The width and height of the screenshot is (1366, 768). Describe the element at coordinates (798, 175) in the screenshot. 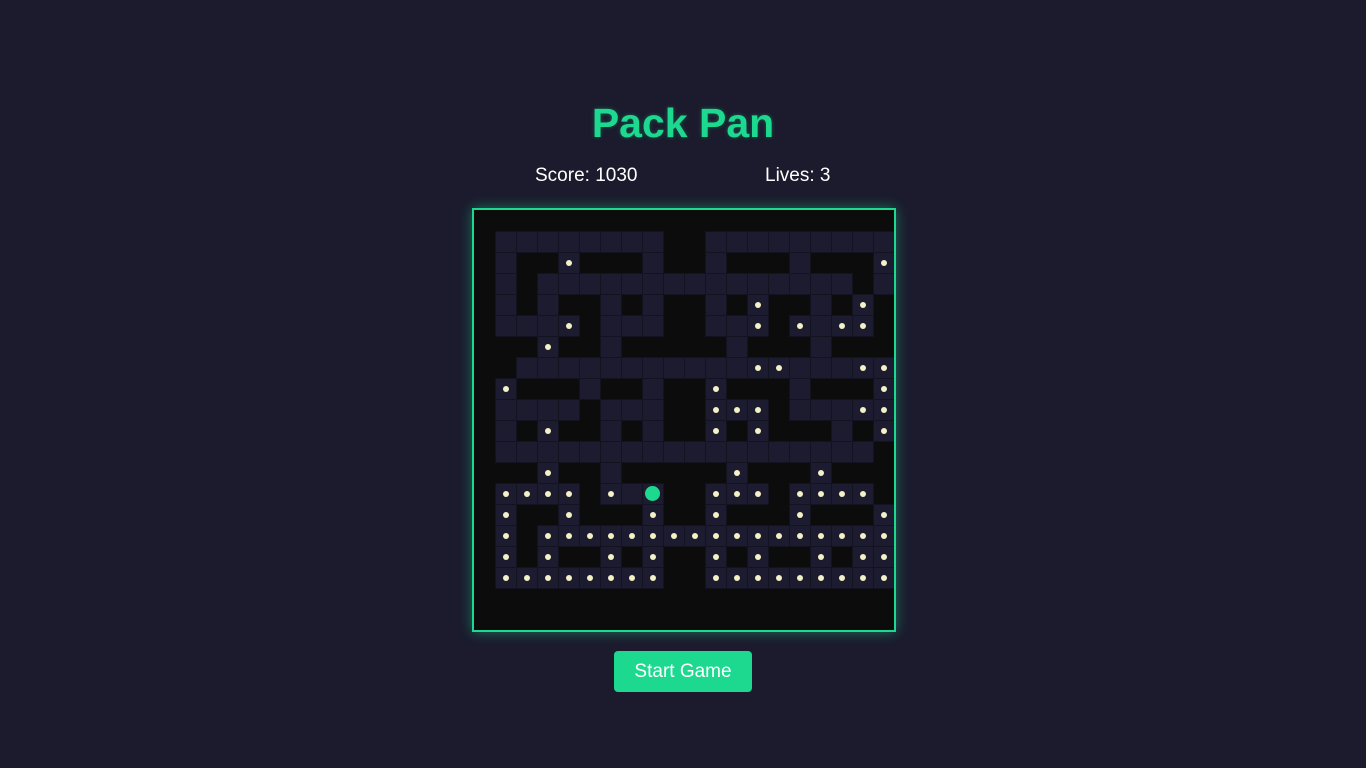

I see `lives-display: Lives: 3` at that location.